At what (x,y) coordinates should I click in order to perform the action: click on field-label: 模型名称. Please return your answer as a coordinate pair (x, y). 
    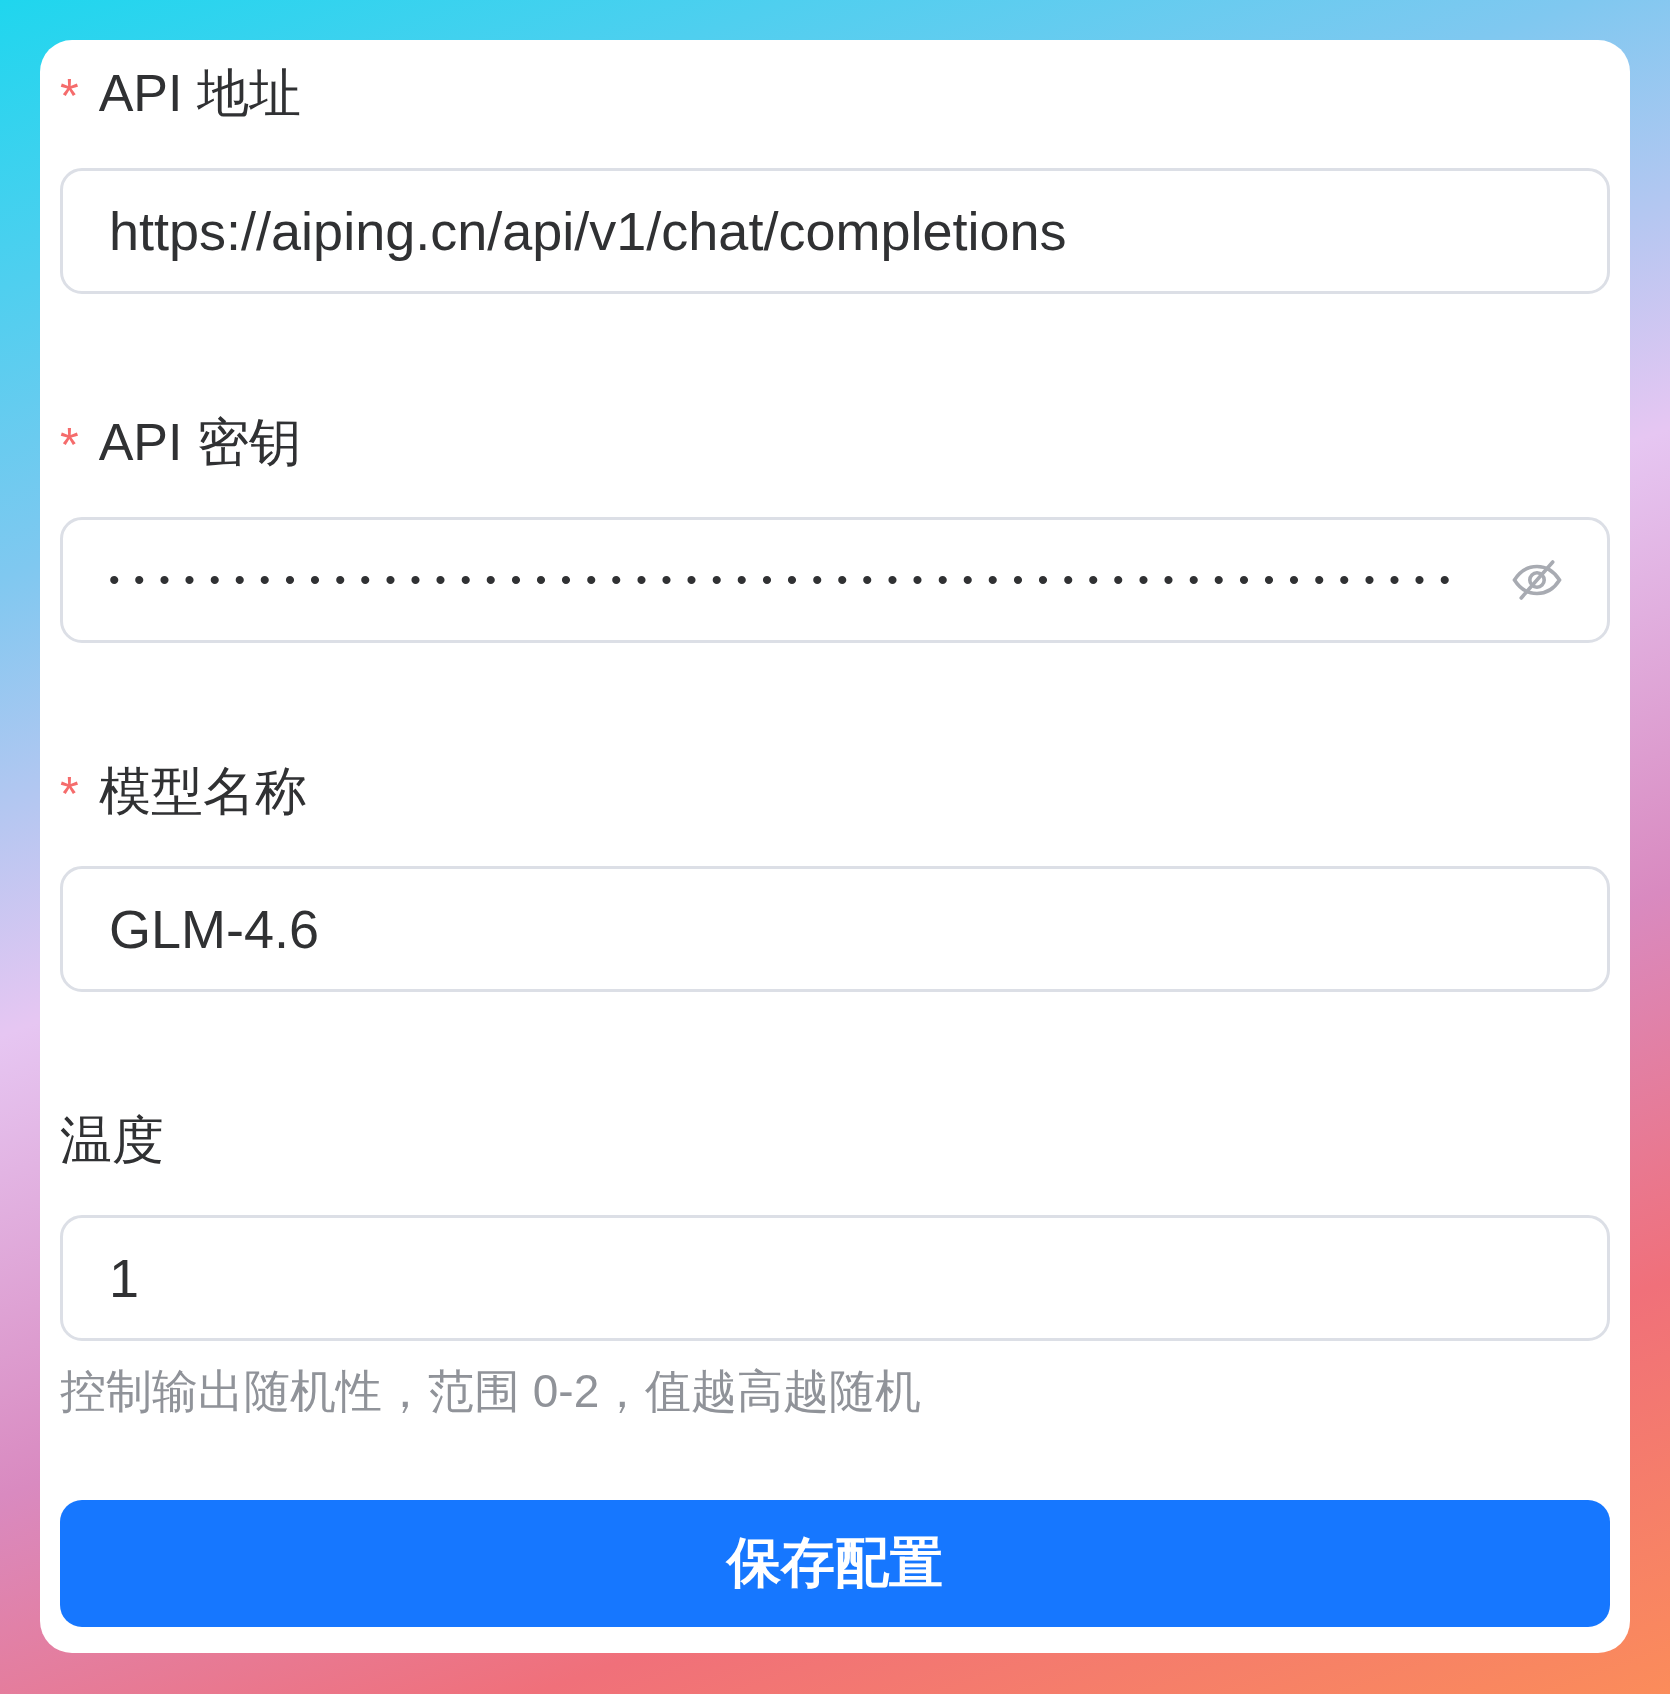
    Looking at the image, I should click on (202, 791).